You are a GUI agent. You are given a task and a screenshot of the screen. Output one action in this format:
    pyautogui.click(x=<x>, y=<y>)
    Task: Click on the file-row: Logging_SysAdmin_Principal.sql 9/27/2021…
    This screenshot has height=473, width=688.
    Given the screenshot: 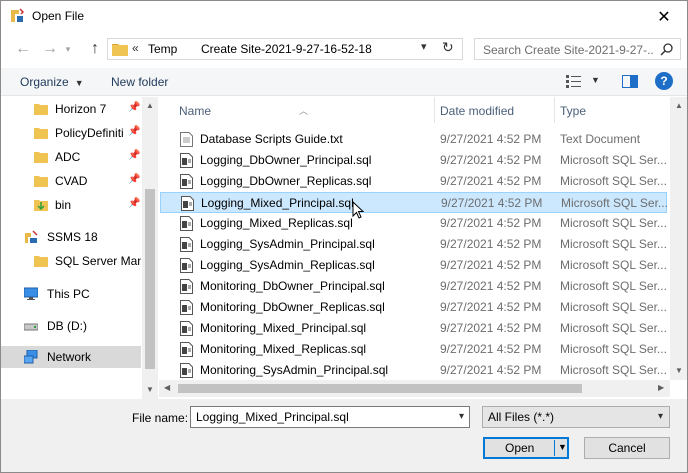 What is the action you would take?
    pyautogui.click(x=413, y=244)
    